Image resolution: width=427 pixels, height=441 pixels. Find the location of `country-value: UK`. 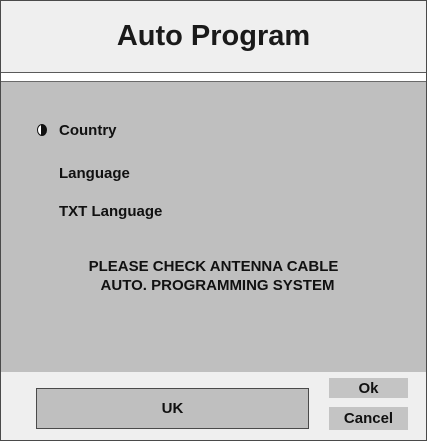

country-value: UK is located at coordinates (172, 408).